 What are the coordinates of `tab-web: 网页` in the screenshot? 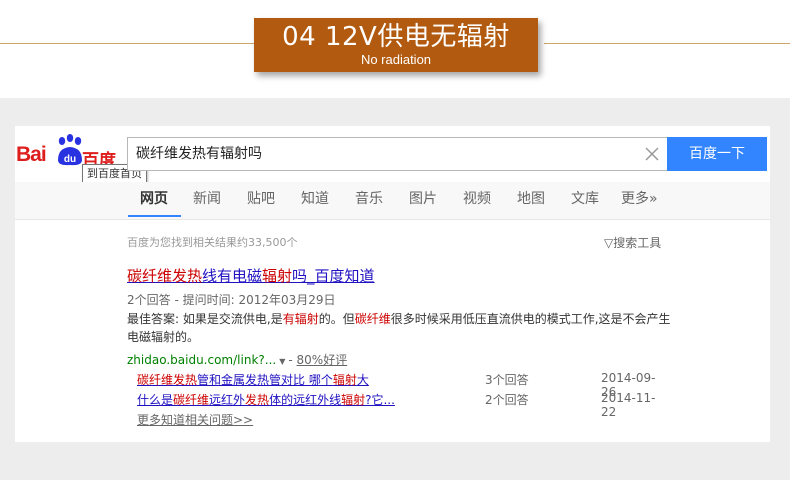 It's located at (154, 199).